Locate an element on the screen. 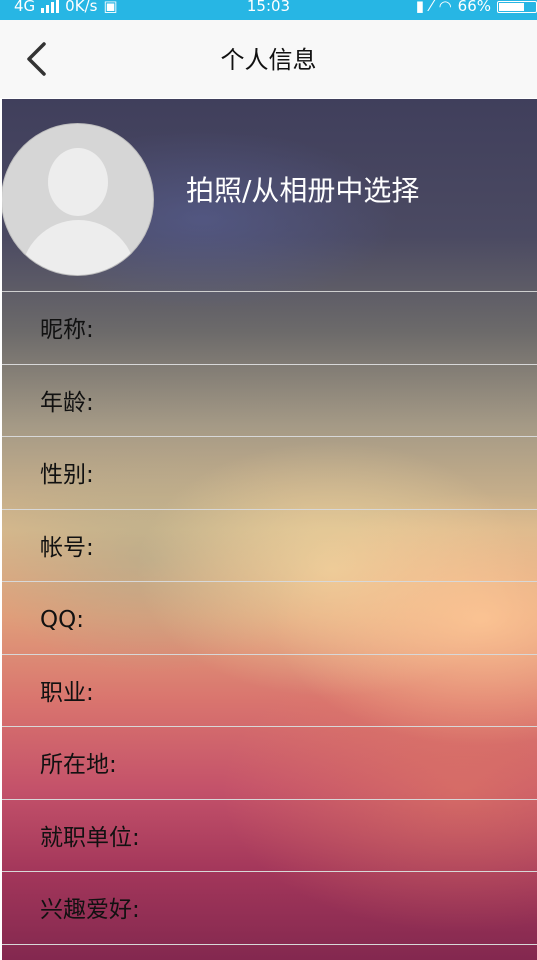 The image size is (537, 960). status-right: ▮ ⁄ ◠ 66% is located at coordinates (476, 8).